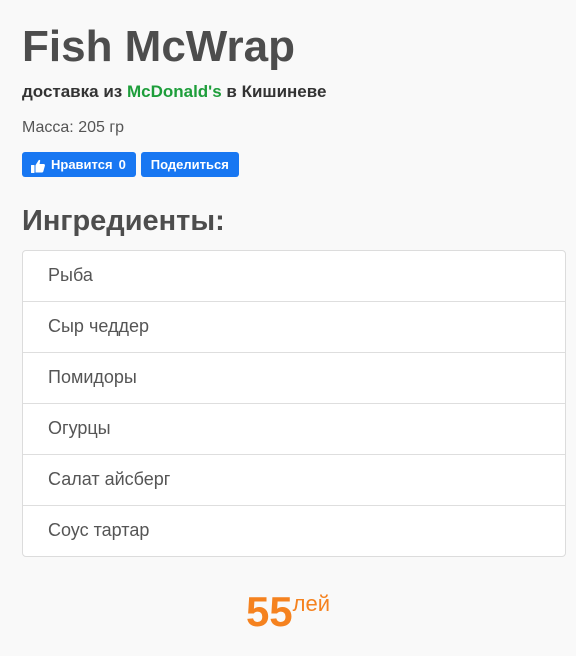 This screenshot has height=656, width=576. I want to click on social-buttons: Нравится 0 Поделиться, so click(294, 164).